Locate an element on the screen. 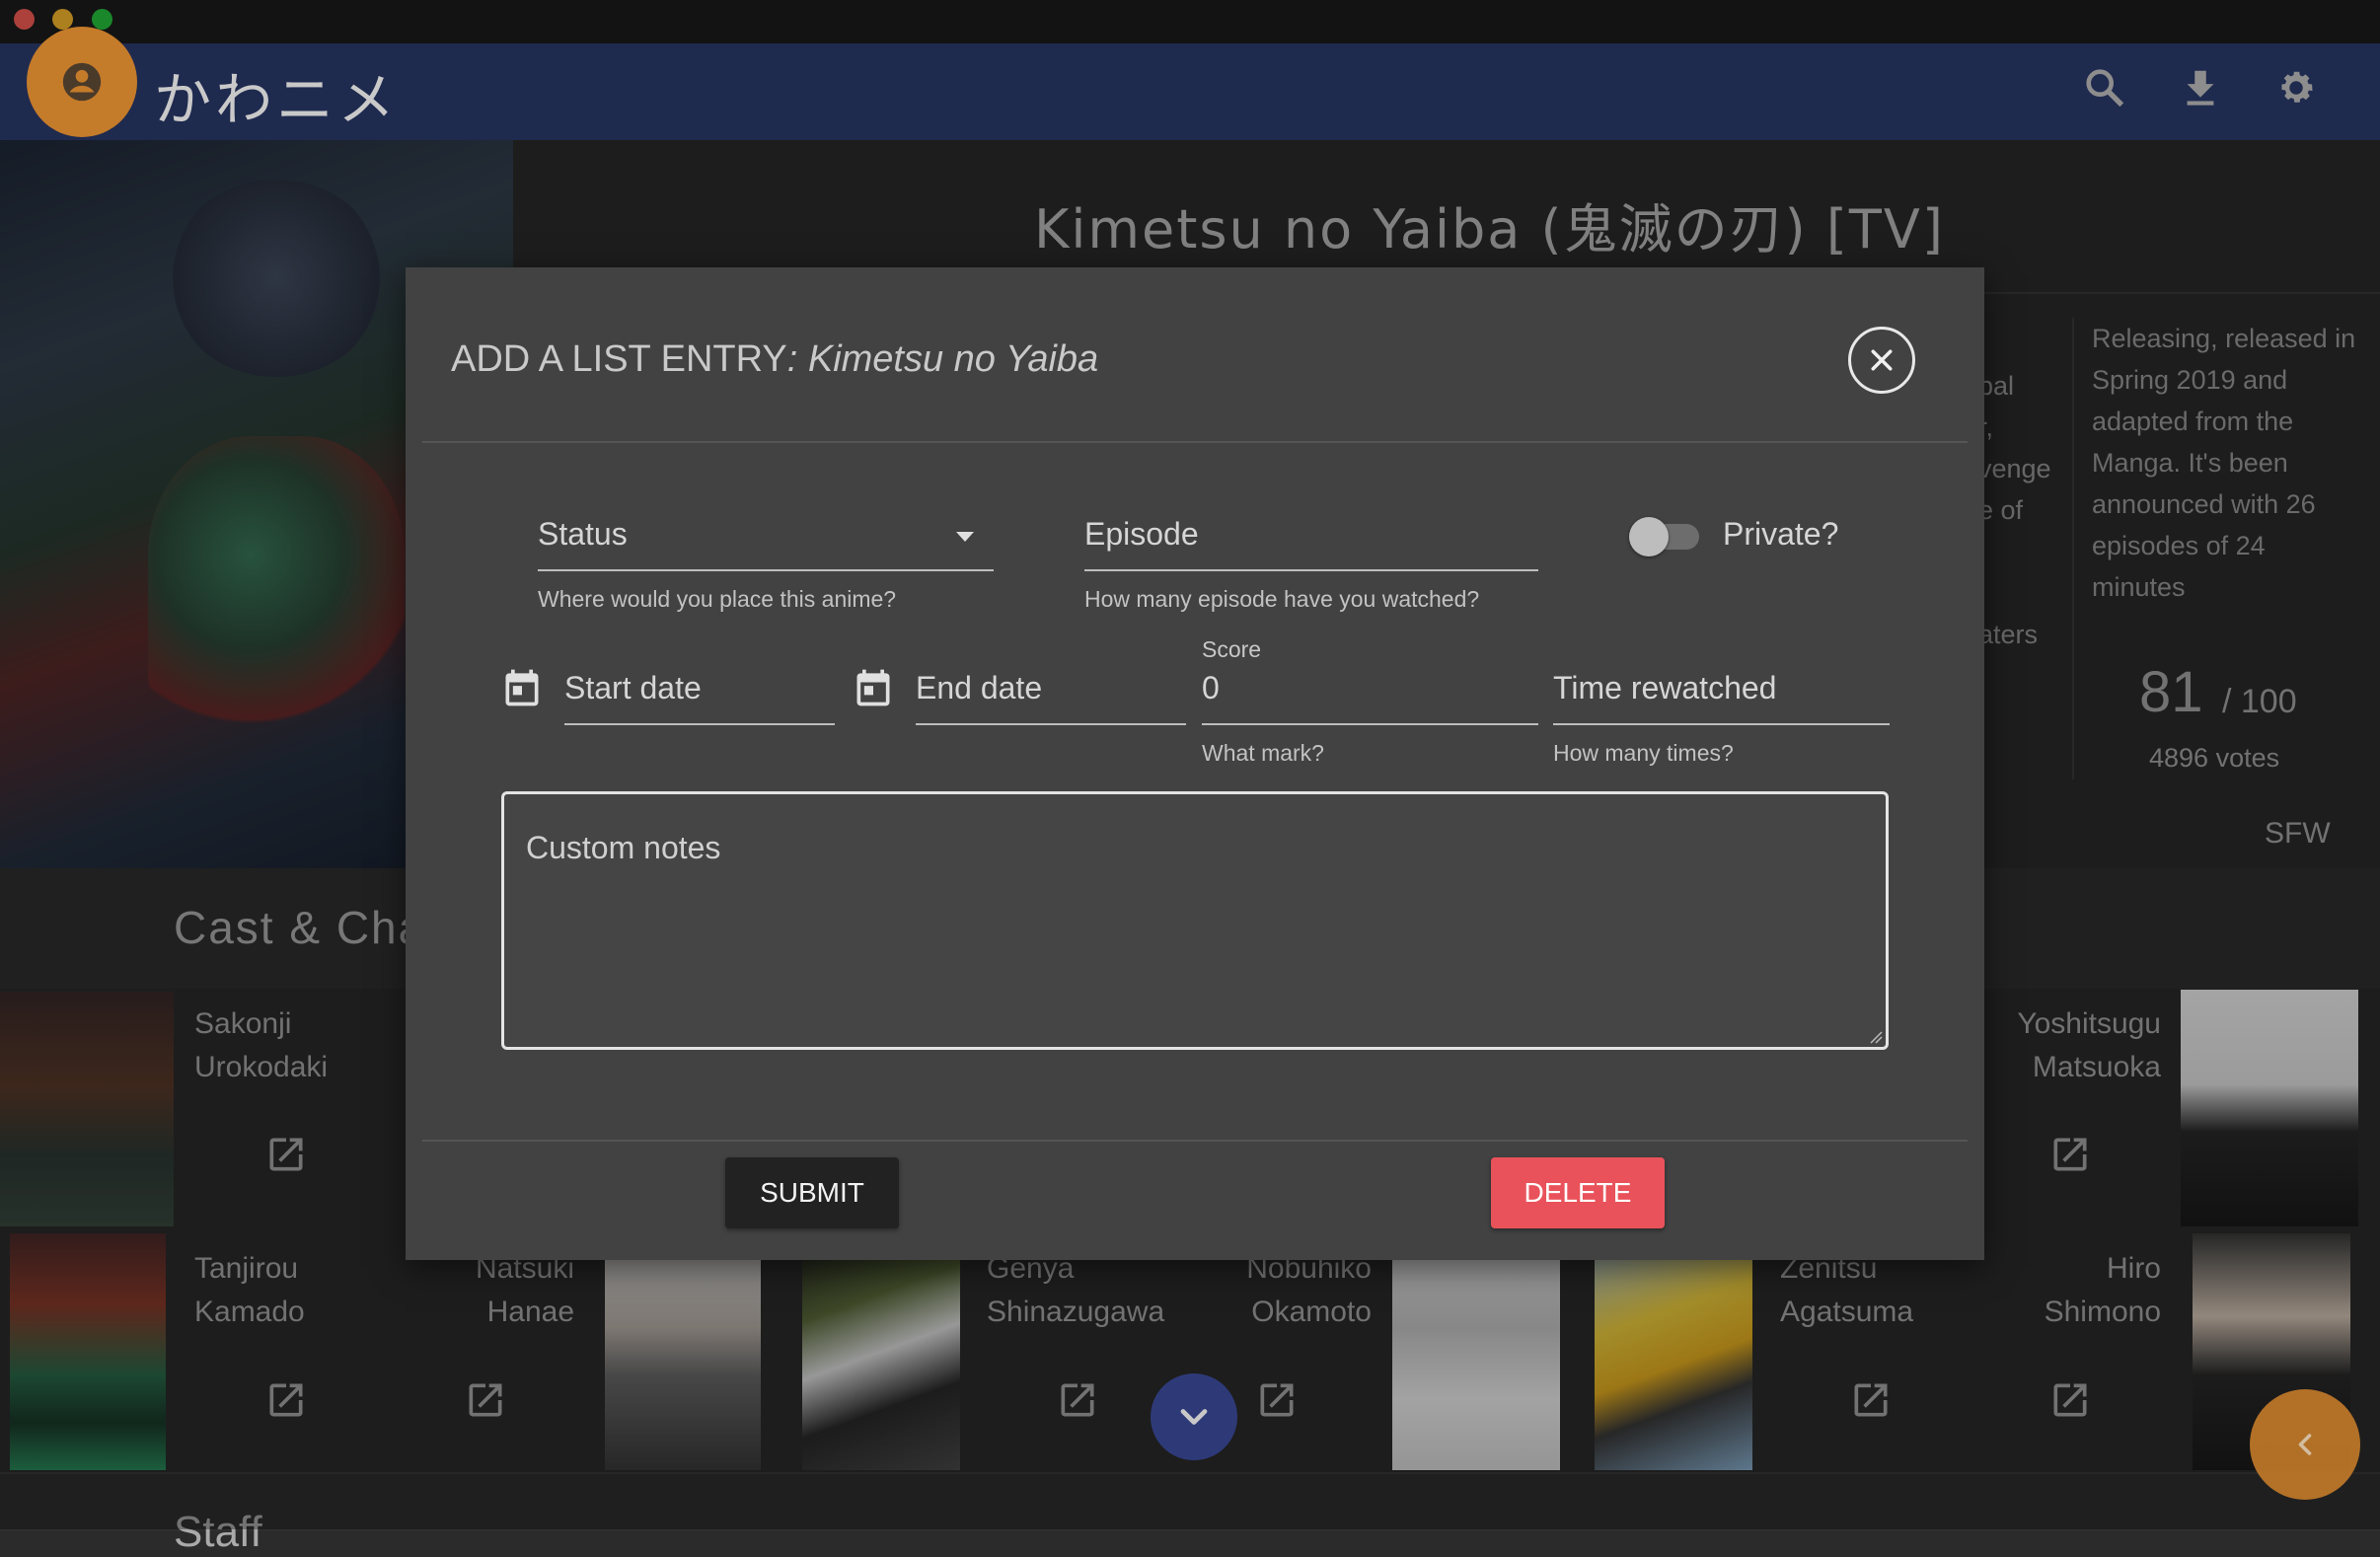  caret-down-icon is located at coordinates (965, 537).